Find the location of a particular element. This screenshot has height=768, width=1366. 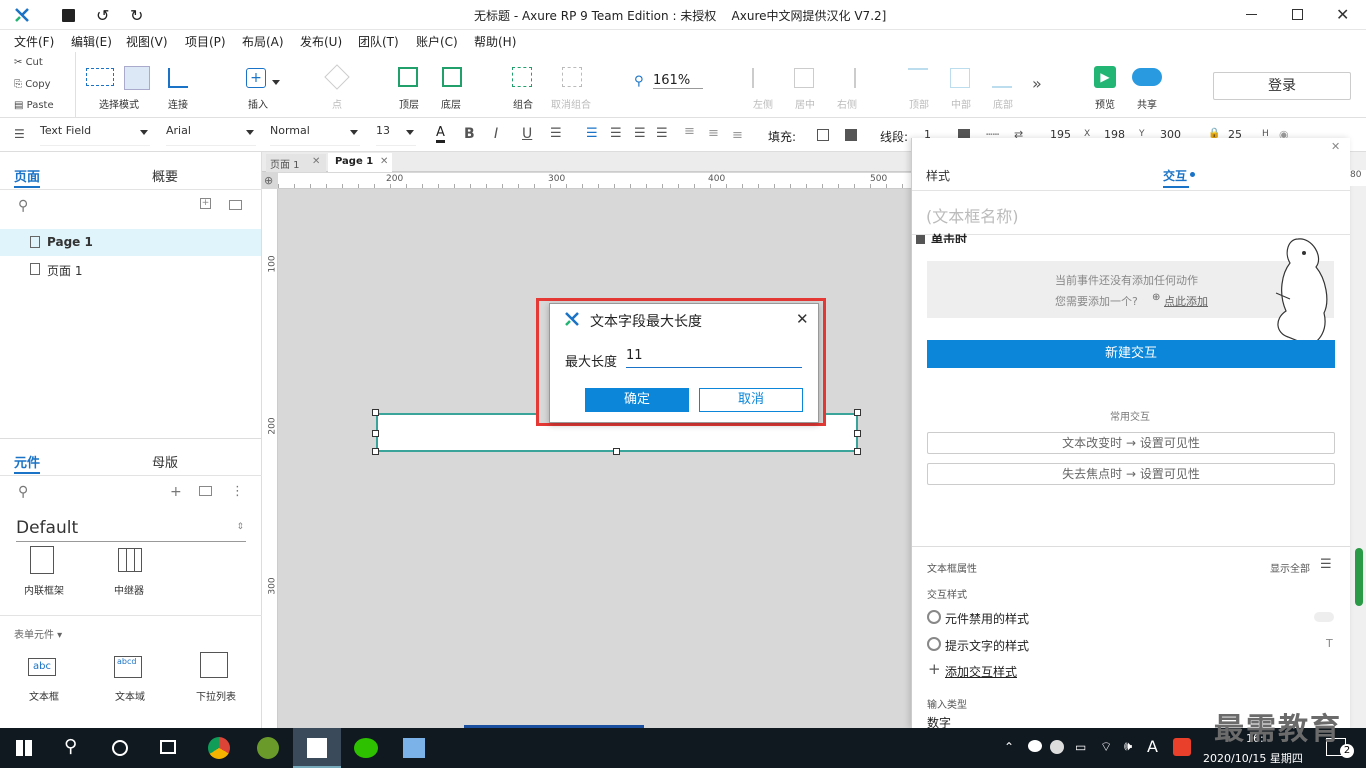

windows-start-icon is located at coordinates (24, 748).